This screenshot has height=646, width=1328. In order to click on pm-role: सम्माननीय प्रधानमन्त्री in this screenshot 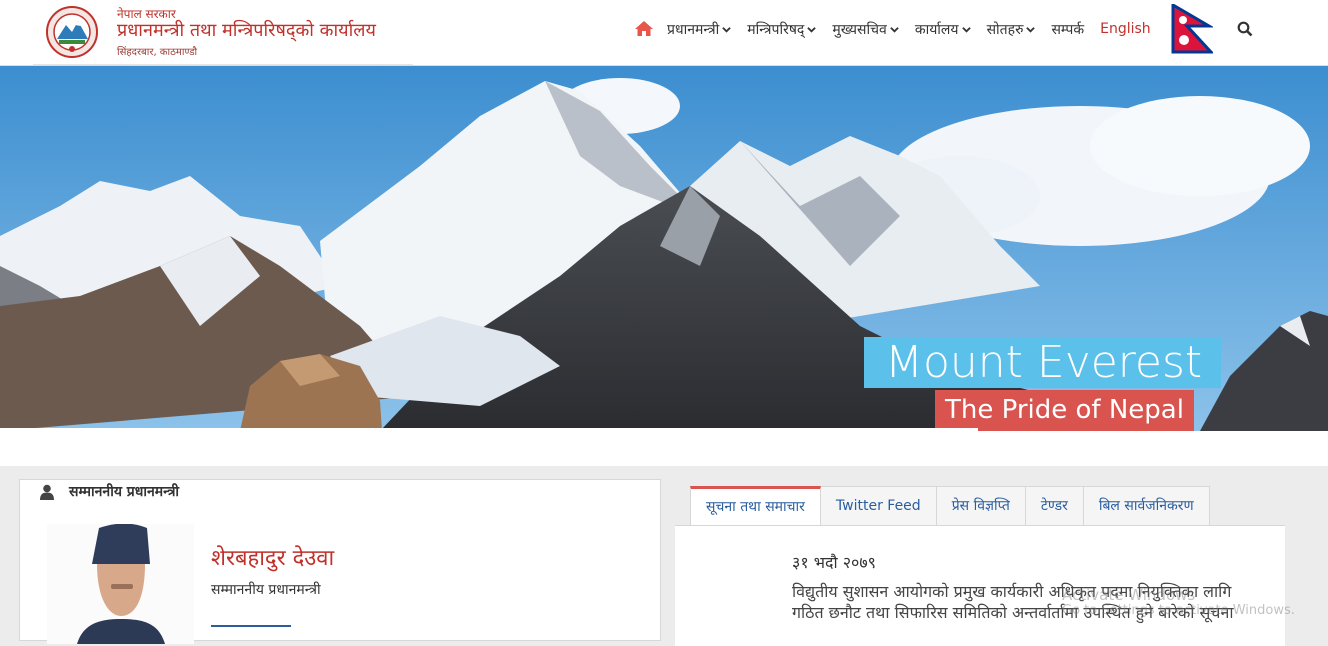, I will do `click(266, 590)`.